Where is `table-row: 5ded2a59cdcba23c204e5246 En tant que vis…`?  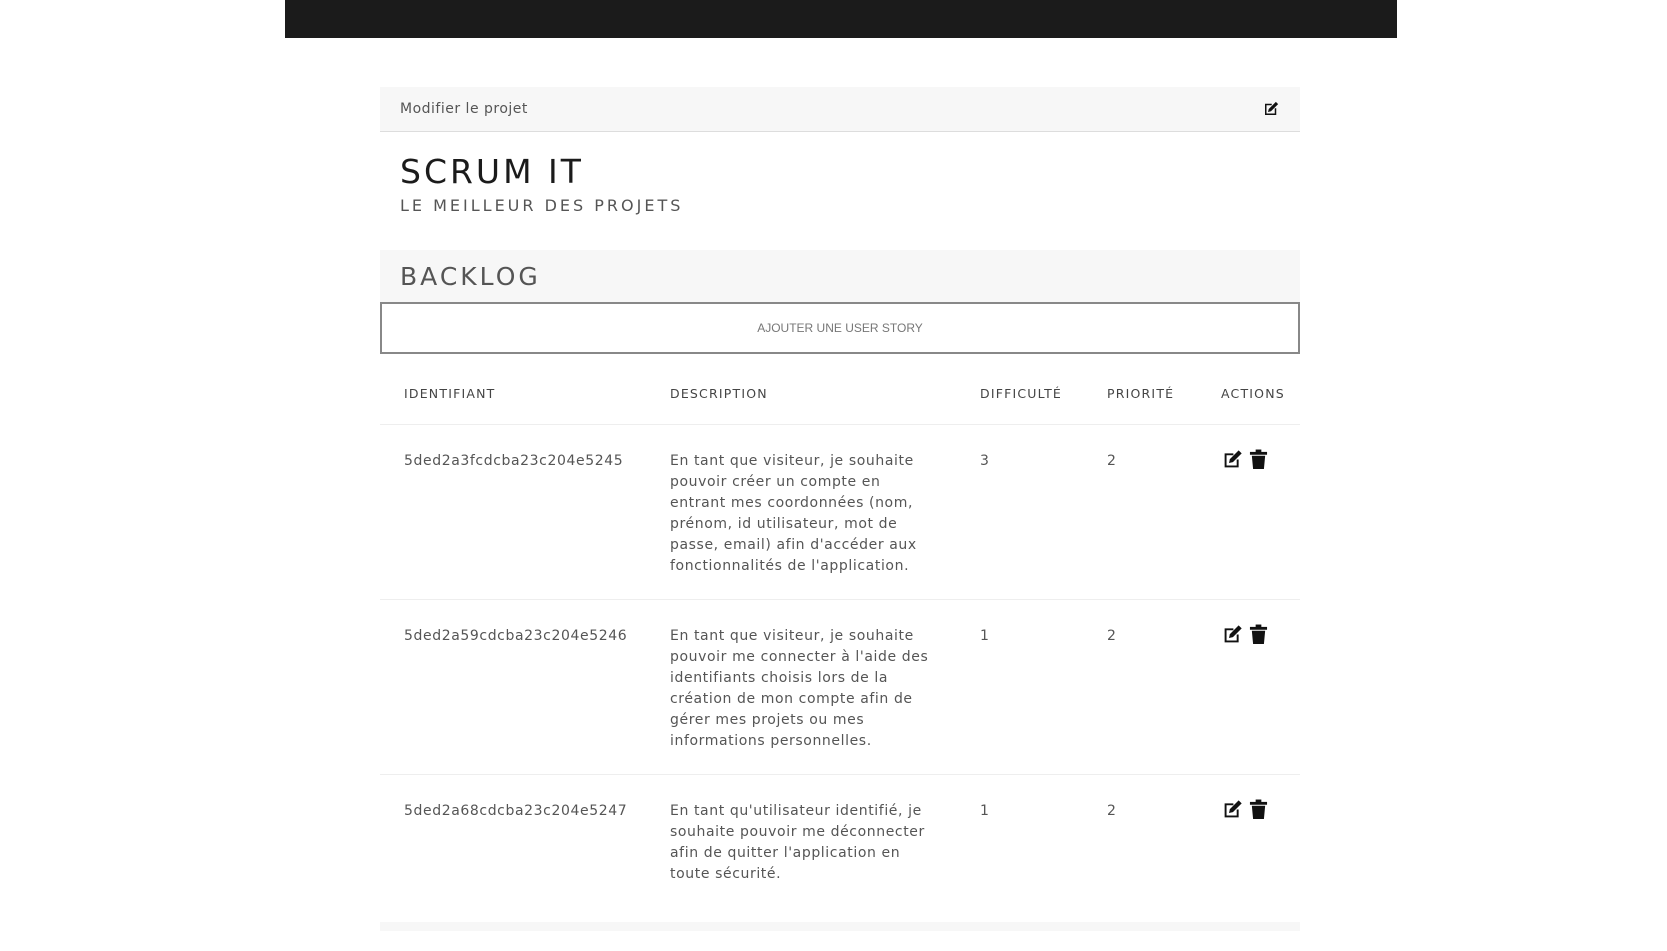
table-row: 5ded2a59cdcba23c204e5246 En tant que vis… is located at coordinates (840, 687).